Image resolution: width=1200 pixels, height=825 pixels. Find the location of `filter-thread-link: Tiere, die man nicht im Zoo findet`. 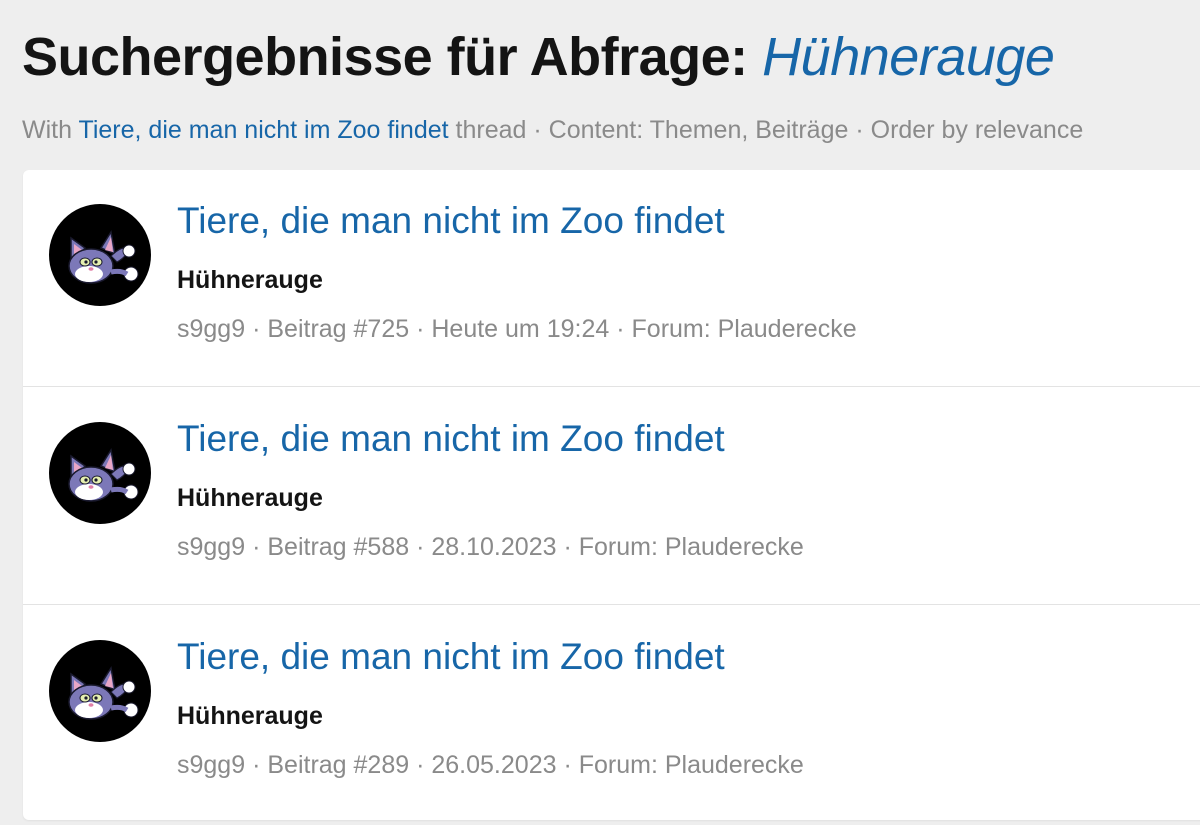

filter-thread-link: Tiere, die man nicht im Zoo findet is located at coordinates (264, 130).